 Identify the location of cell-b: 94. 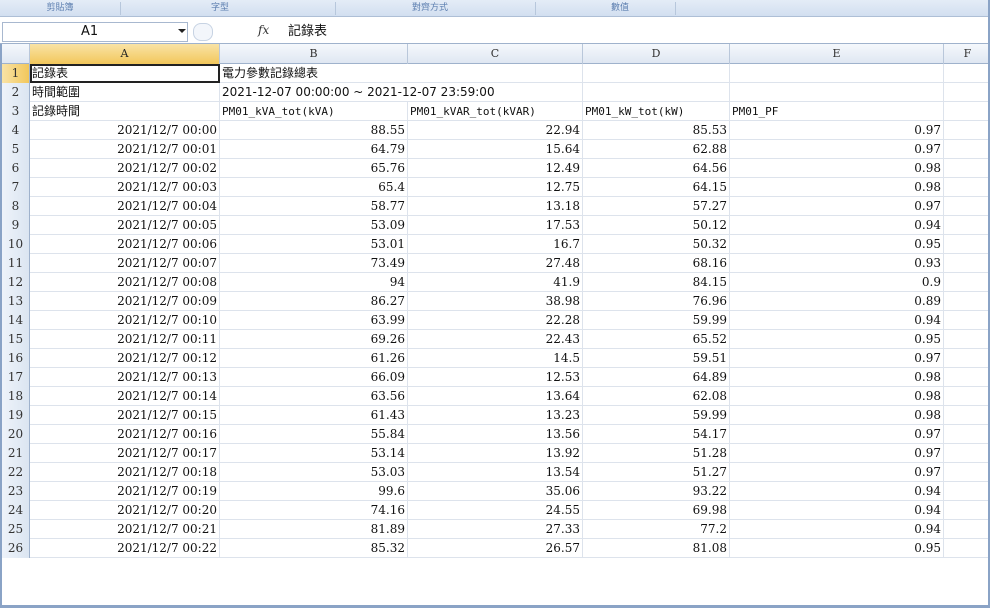
(314, 282).